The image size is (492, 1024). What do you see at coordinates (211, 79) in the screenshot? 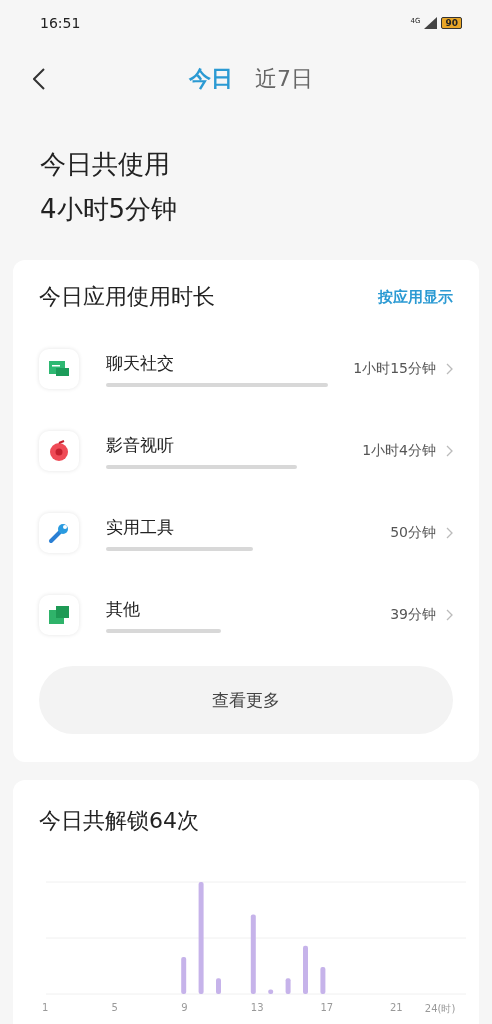
I see `tab: 今日` at bounding box center [211, 79].